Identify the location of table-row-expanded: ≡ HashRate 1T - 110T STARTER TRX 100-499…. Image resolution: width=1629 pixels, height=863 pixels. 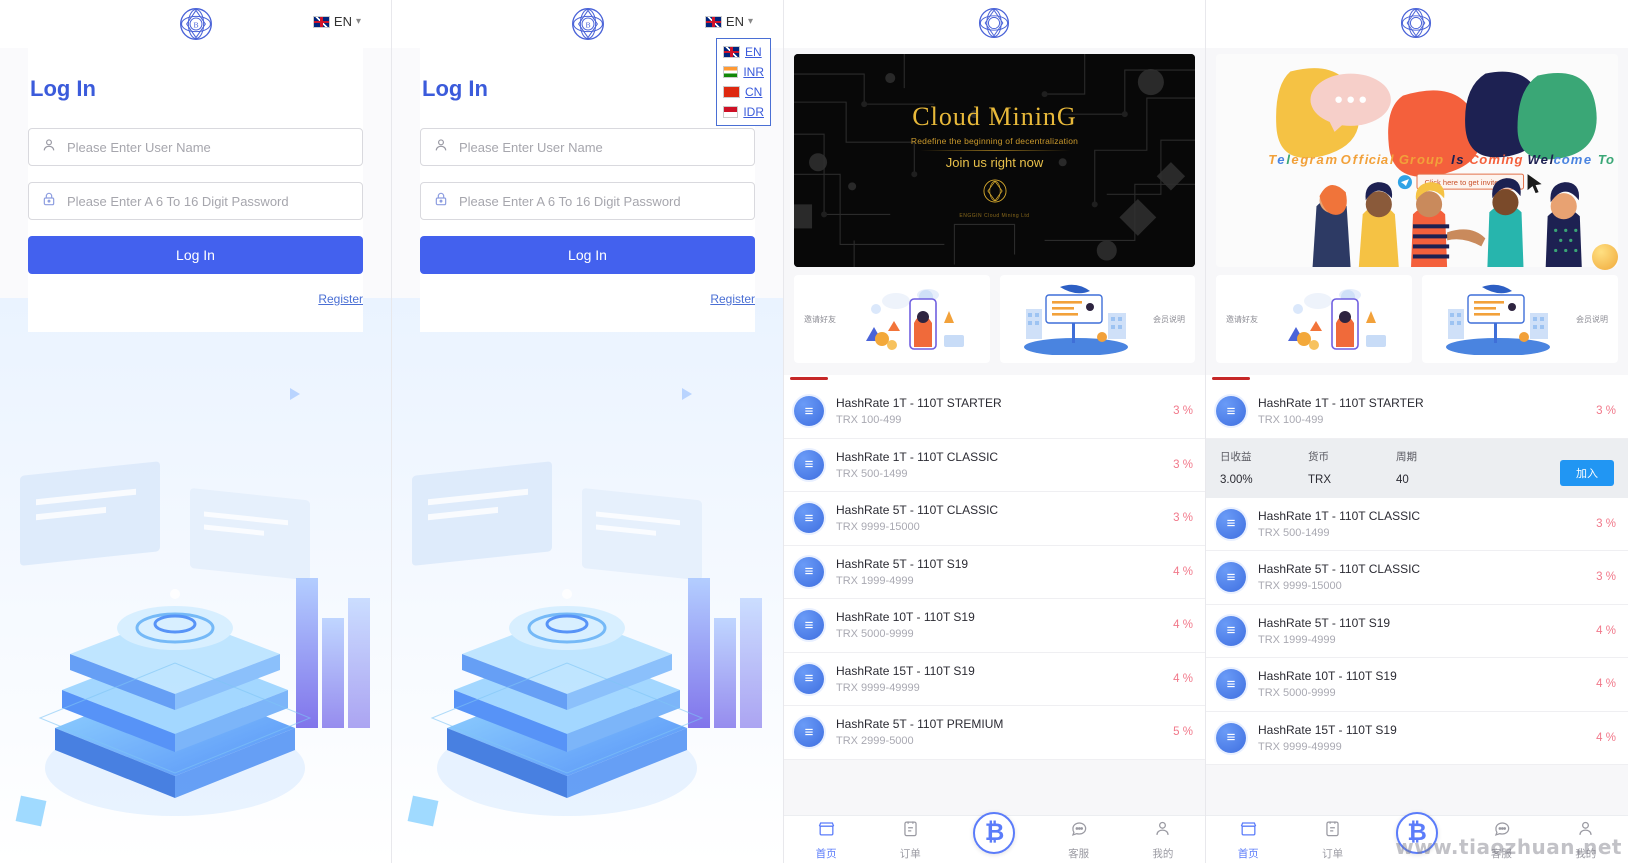
(1417, 412).